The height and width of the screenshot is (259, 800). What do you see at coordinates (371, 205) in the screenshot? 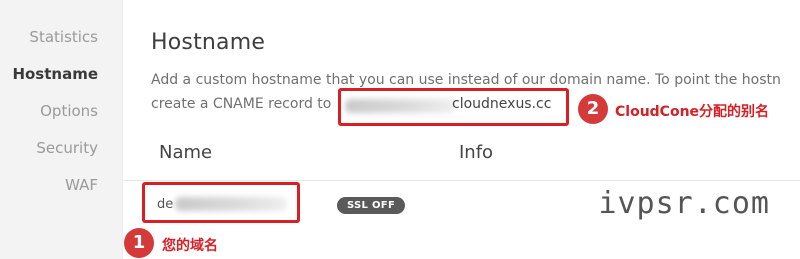
I see `ssl-status-badge: SSL OFF` at bounding box center [371, 205].